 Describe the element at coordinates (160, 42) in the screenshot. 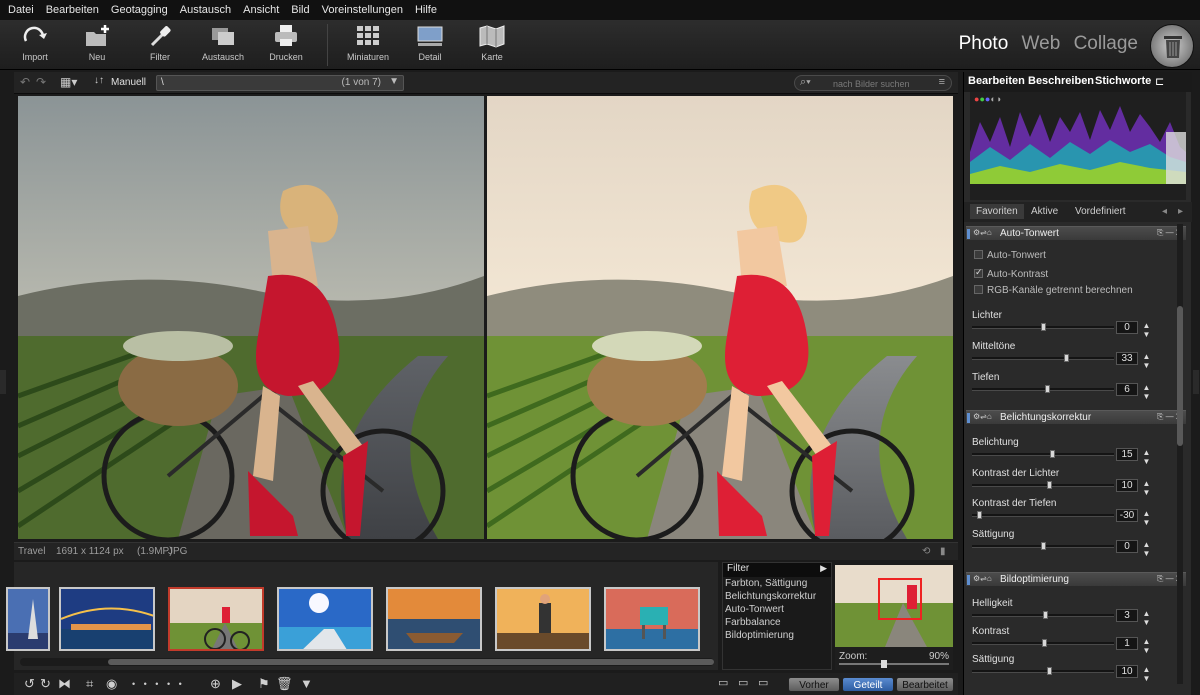

I see `filter-button: Filter` at that location.